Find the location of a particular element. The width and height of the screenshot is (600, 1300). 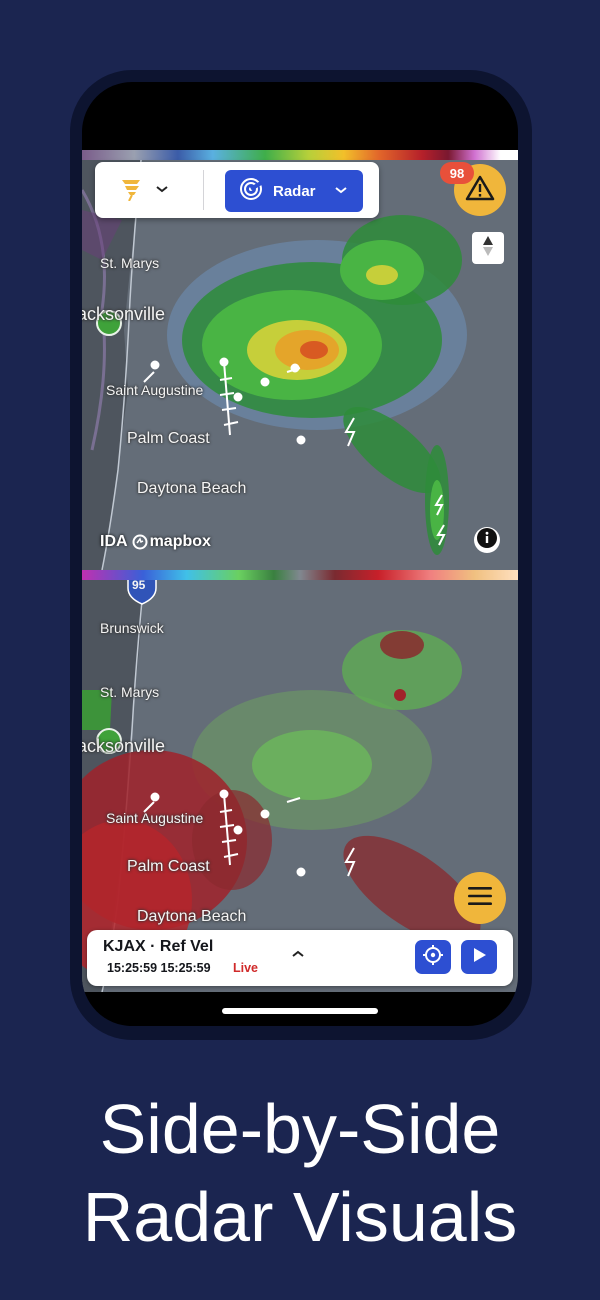

map-attribution: IDA mapbox is located at coordinates (155, 542).